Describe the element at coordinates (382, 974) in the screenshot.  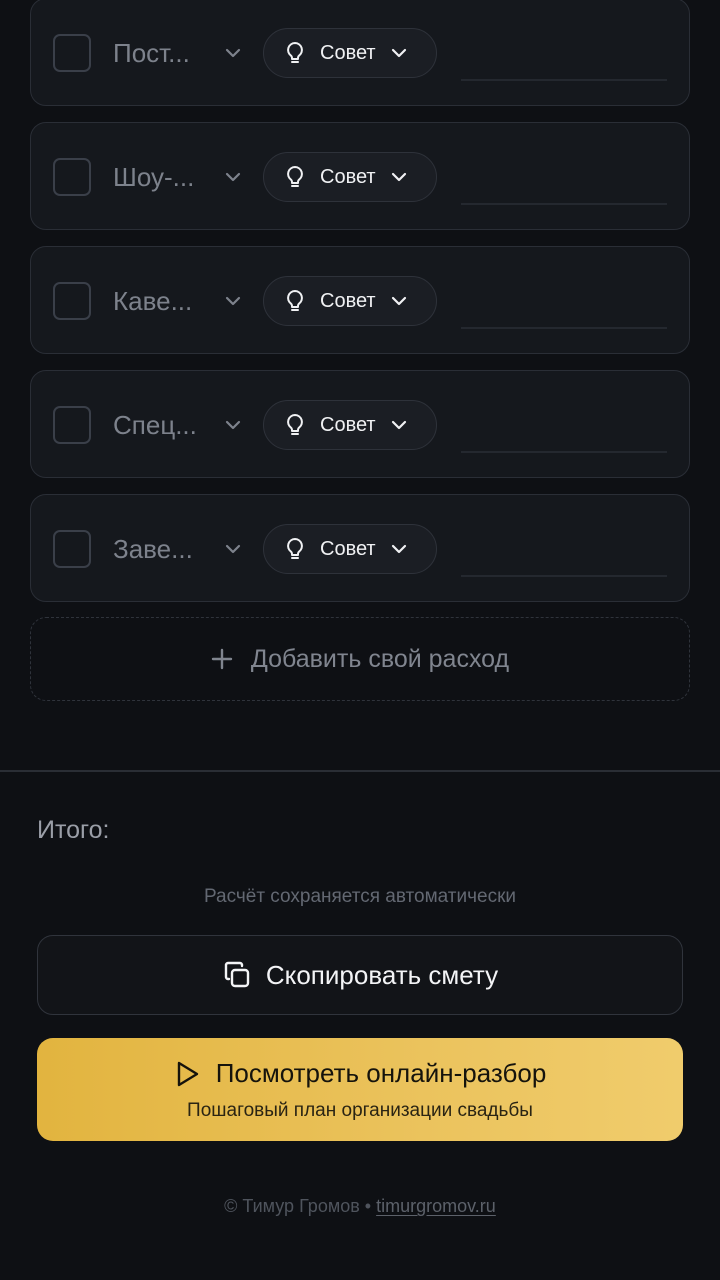
I see `copy-estimate-label: Скопировать смету` at that location.